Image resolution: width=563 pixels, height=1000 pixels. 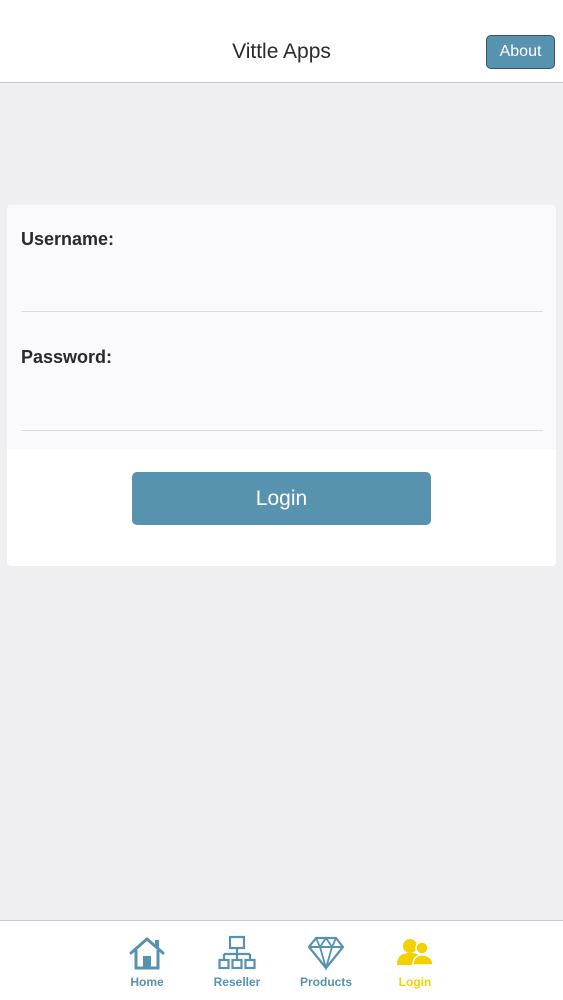 What do you see at coordinates (520, 52) in the screenshot?
I see `about-button: About` at bounding box center [520, 52].